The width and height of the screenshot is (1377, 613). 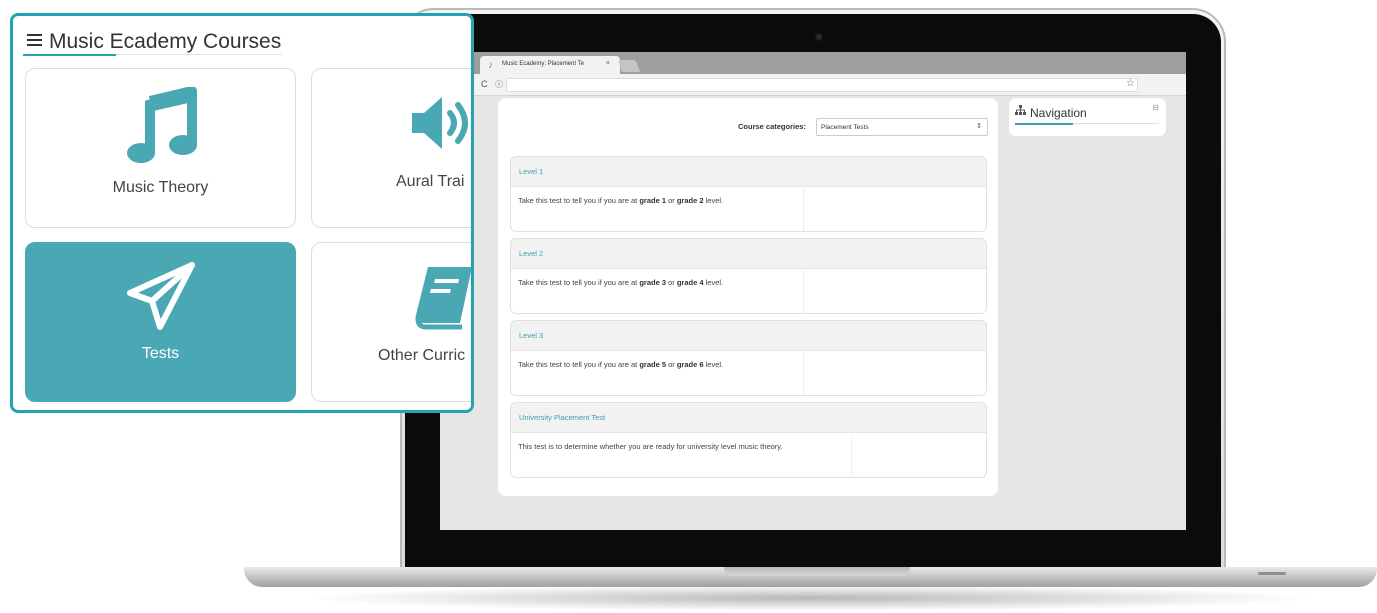 What do you see at coordinates (543, 64) in the screenshot?
I see `tab-title: Music Ecademy: Placement Te` at bounding box center [543, 64].